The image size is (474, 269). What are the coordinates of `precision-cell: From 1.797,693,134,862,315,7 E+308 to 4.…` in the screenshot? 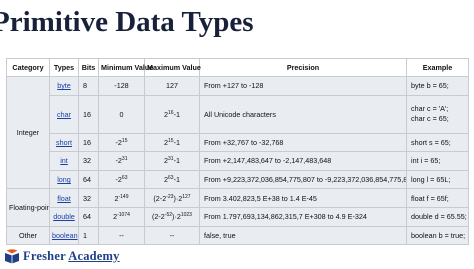 It's located at (303, 216).